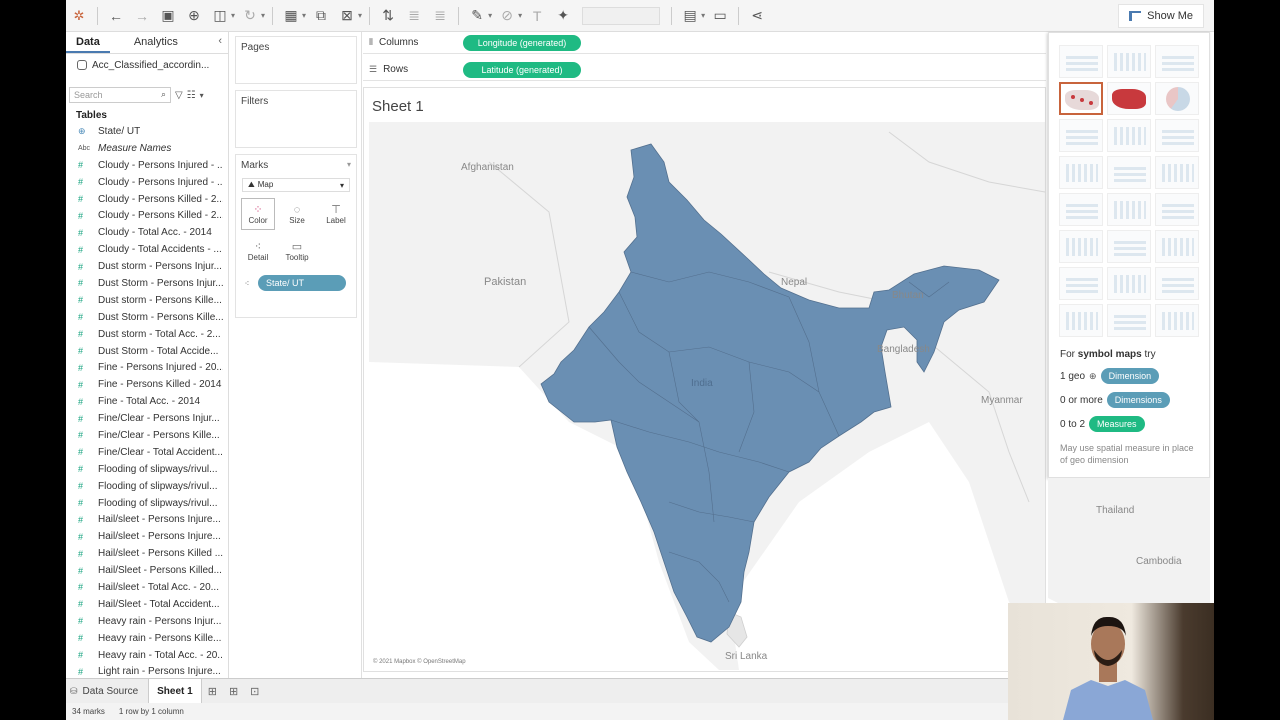 The image size is (1280, 720). I want to click on save-icon: ▣, so click(168, 16).